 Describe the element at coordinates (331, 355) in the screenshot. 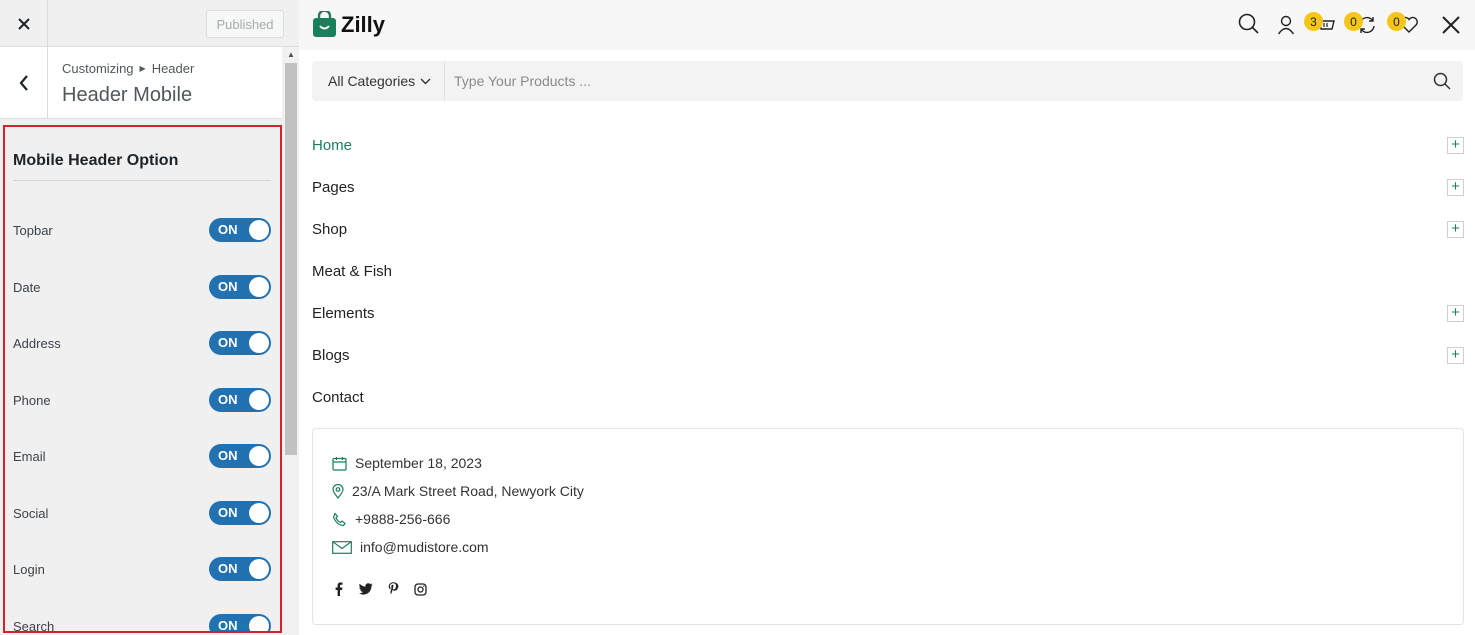

I see `menu-link-blogs: Blogs` at that location.